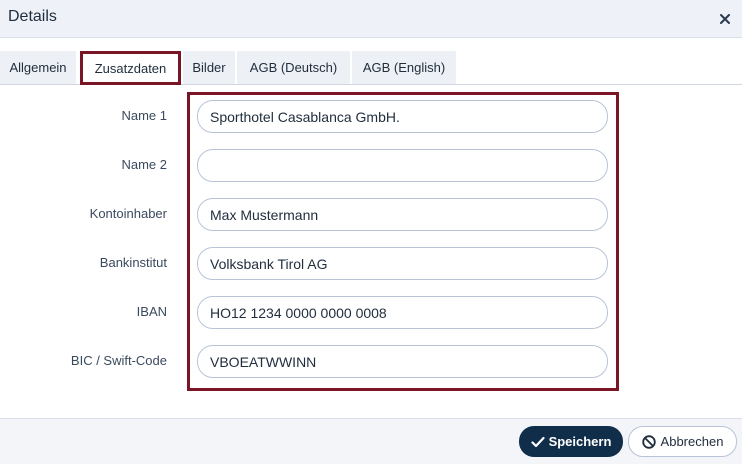 The image size is (742, 464). What do you see at coordinates (32, 16) in the screenshot?
I see `dialog-title: Details` at bounding box center [32, 16].